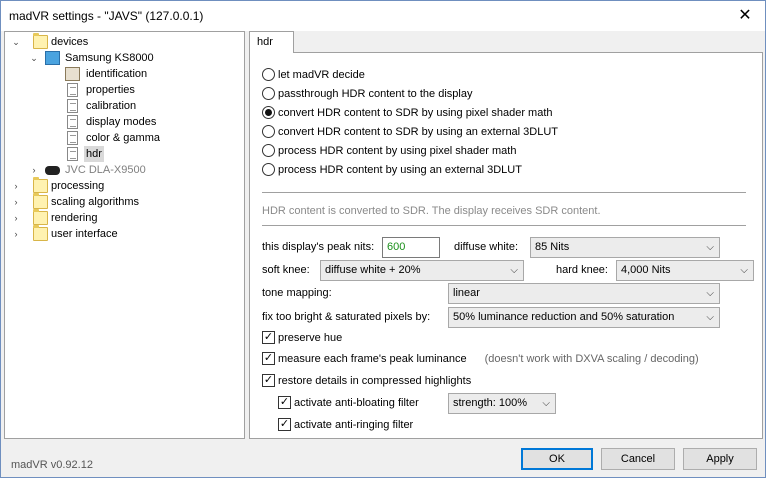  I want to click on checkbox-label: activate anti-ringing filter, so click(354, 425).